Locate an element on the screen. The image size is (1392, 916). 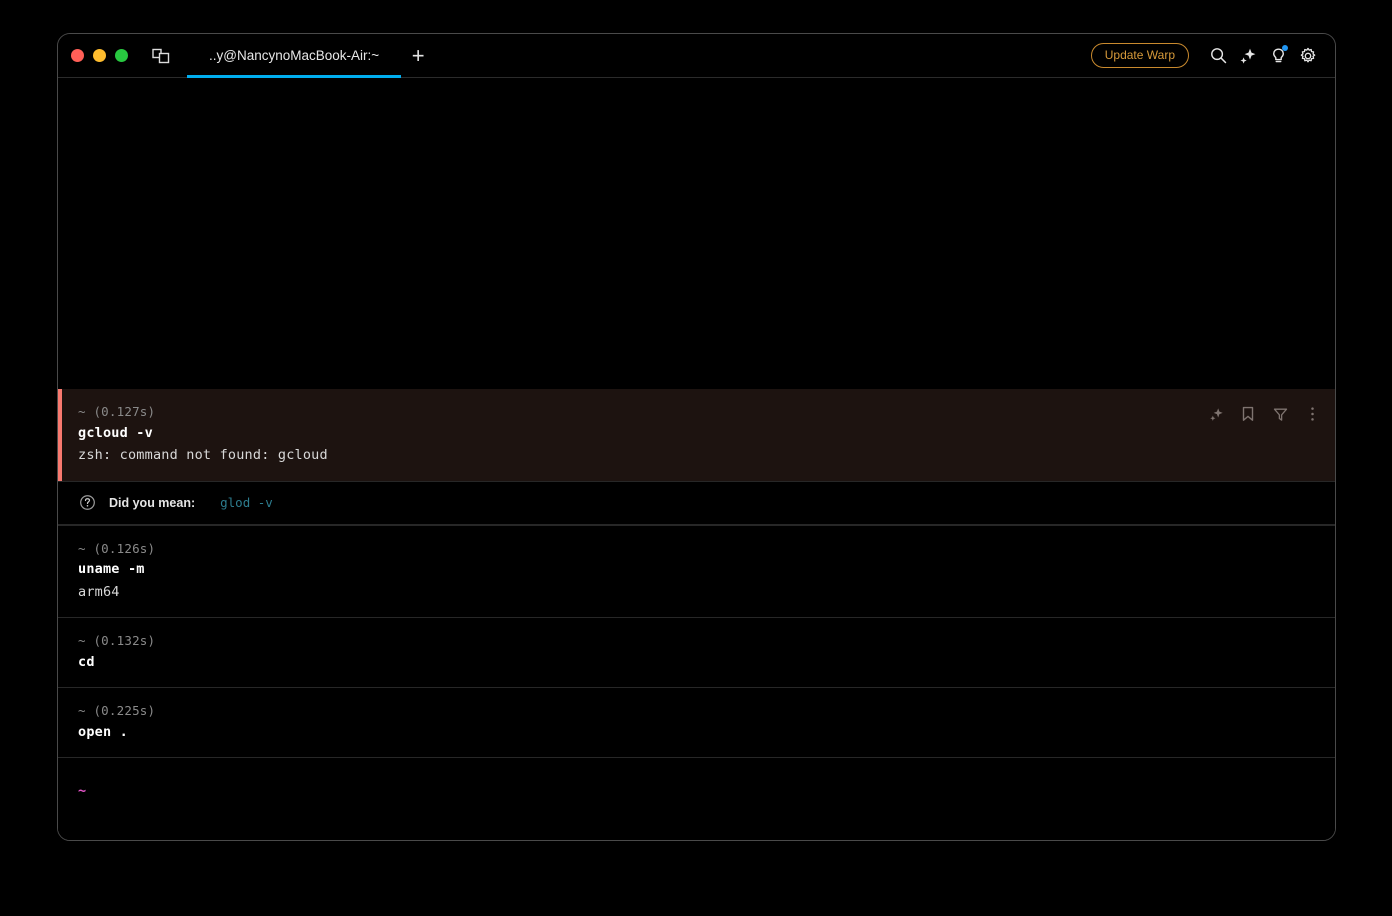
question-circle-icon is located at coordinates (87, 503).